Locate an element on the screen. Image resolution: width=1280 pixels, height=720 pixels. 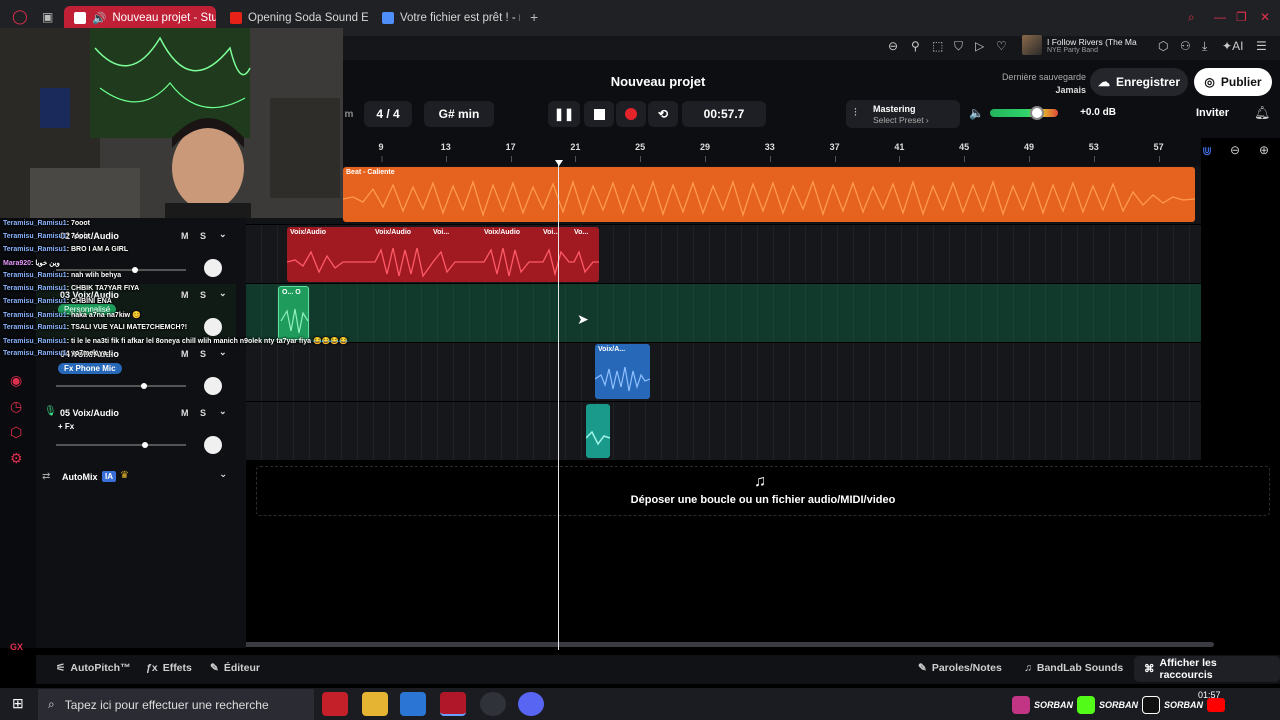
pause-button: ❚❚ is located at coordinates (564, 114).